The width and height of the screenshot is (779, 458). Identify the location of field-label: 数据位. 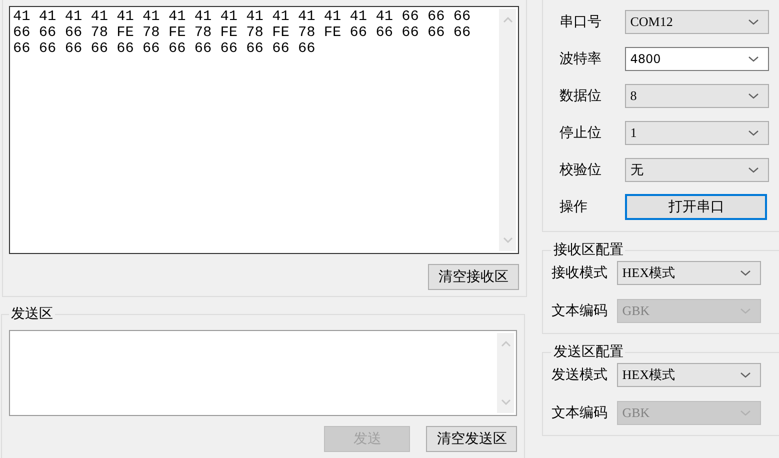
(580, 96).